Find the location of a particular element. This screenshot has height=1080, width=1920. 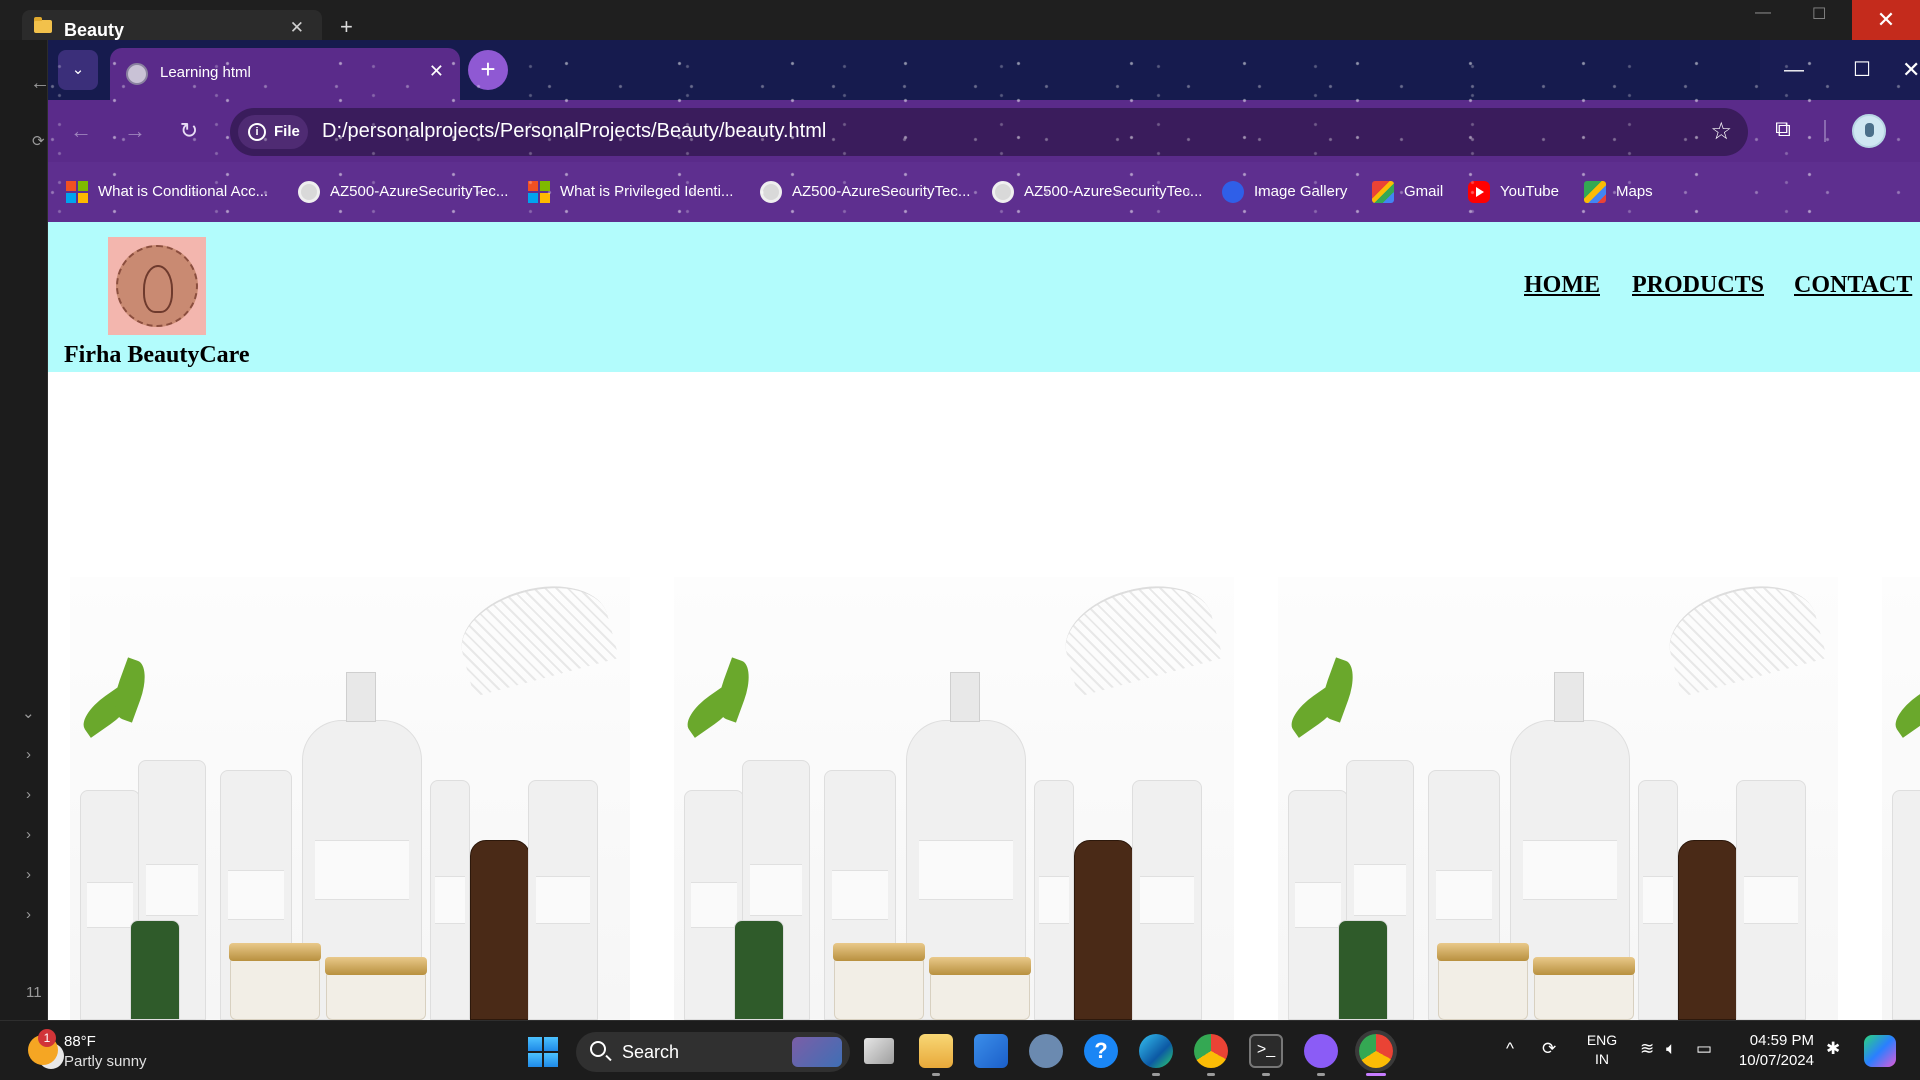

nav-link-contact: CONTACT is located at coordinates (1853, 285).